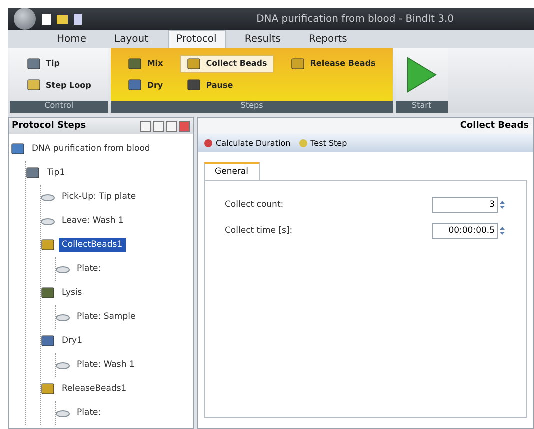 Image resolution: width=534 pixels, height=429 pixels. I want to click on field-label: Collect time [s]:, so click(259, 231).